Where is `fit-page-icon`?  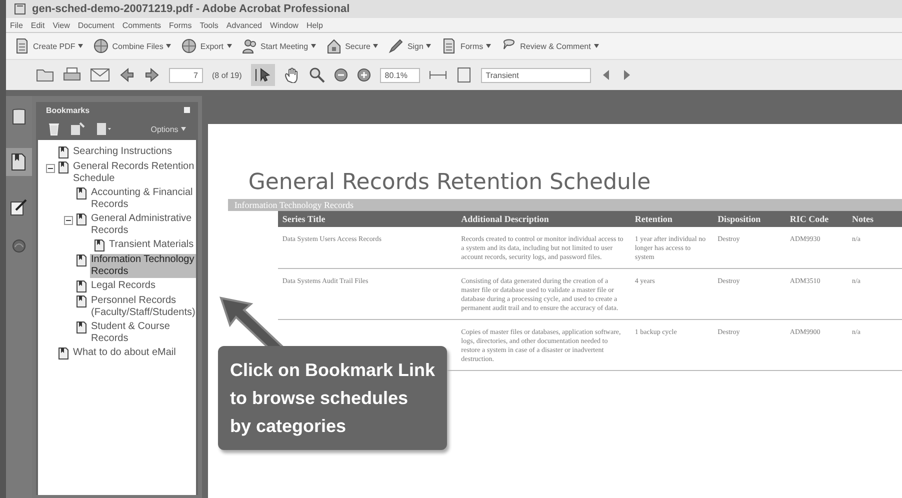 fit-page-icon is located at coordinates (464, 75).